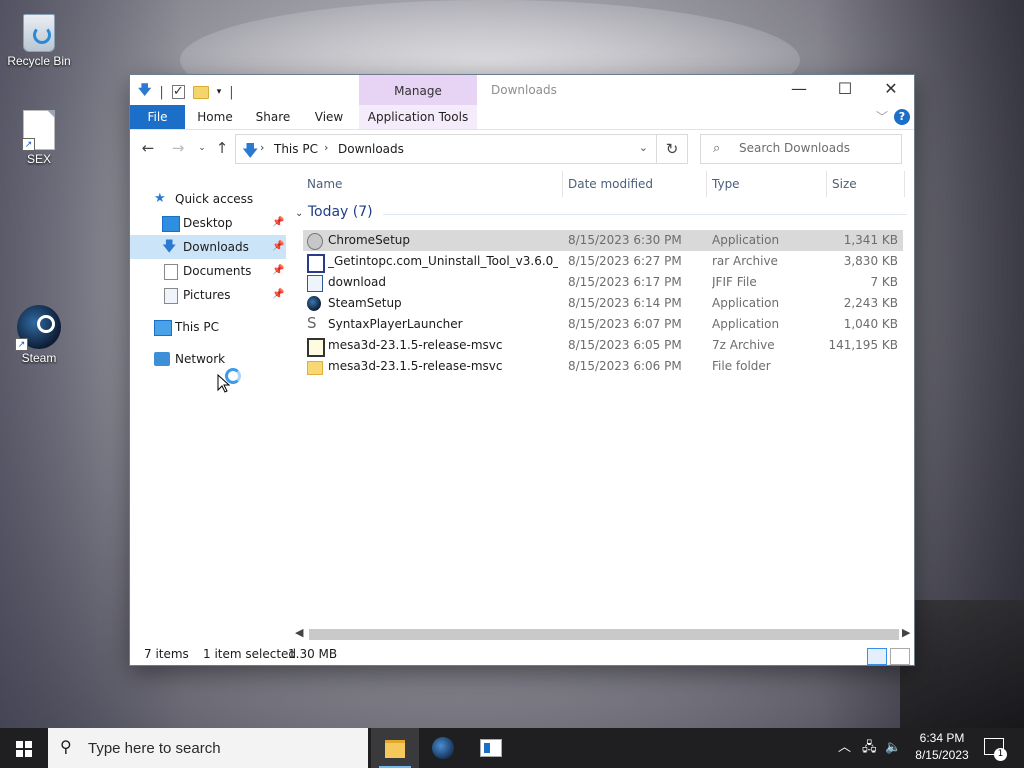 This screenshot has height=768, width=1024. Describe the element at coordinates (625, 345) in the screenshot. I see `file-date: 8/15/2023 6:05 PM` at that location.